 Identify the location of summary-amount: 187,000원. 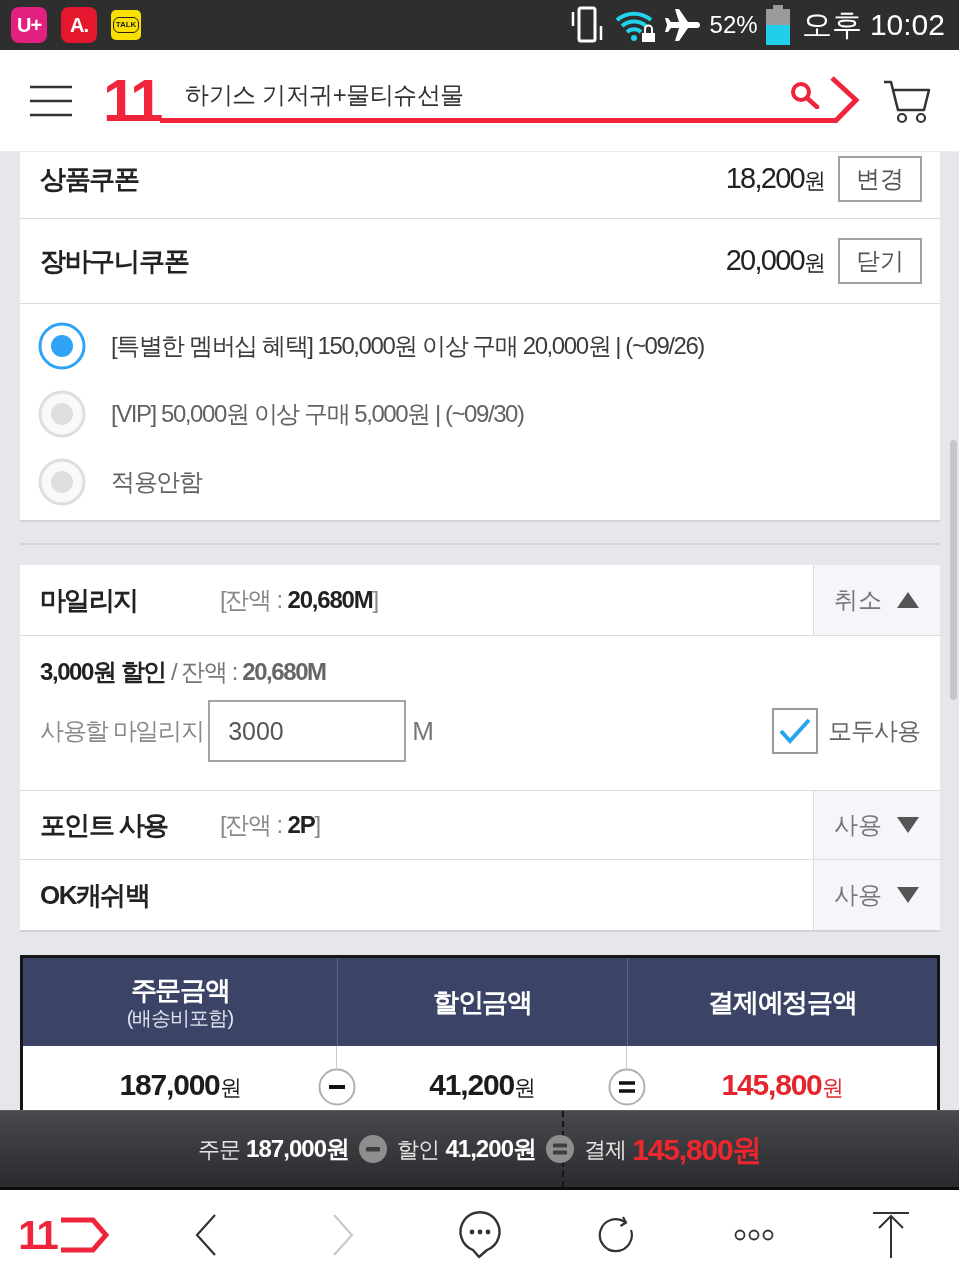
(298, 1149).